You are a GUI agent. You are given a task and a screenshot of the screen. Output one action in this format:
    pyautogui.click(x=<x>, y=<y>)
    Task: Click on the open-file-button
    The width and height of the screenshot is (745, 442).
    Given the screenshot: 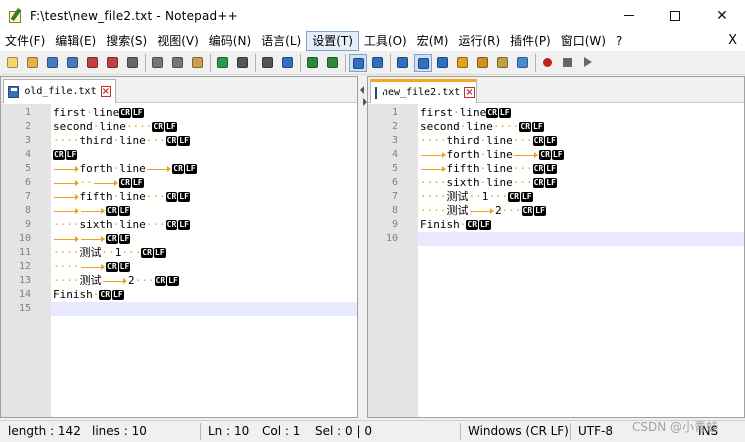 What is the action you would take?
    pyautogui.click(x=33, y=63)
    